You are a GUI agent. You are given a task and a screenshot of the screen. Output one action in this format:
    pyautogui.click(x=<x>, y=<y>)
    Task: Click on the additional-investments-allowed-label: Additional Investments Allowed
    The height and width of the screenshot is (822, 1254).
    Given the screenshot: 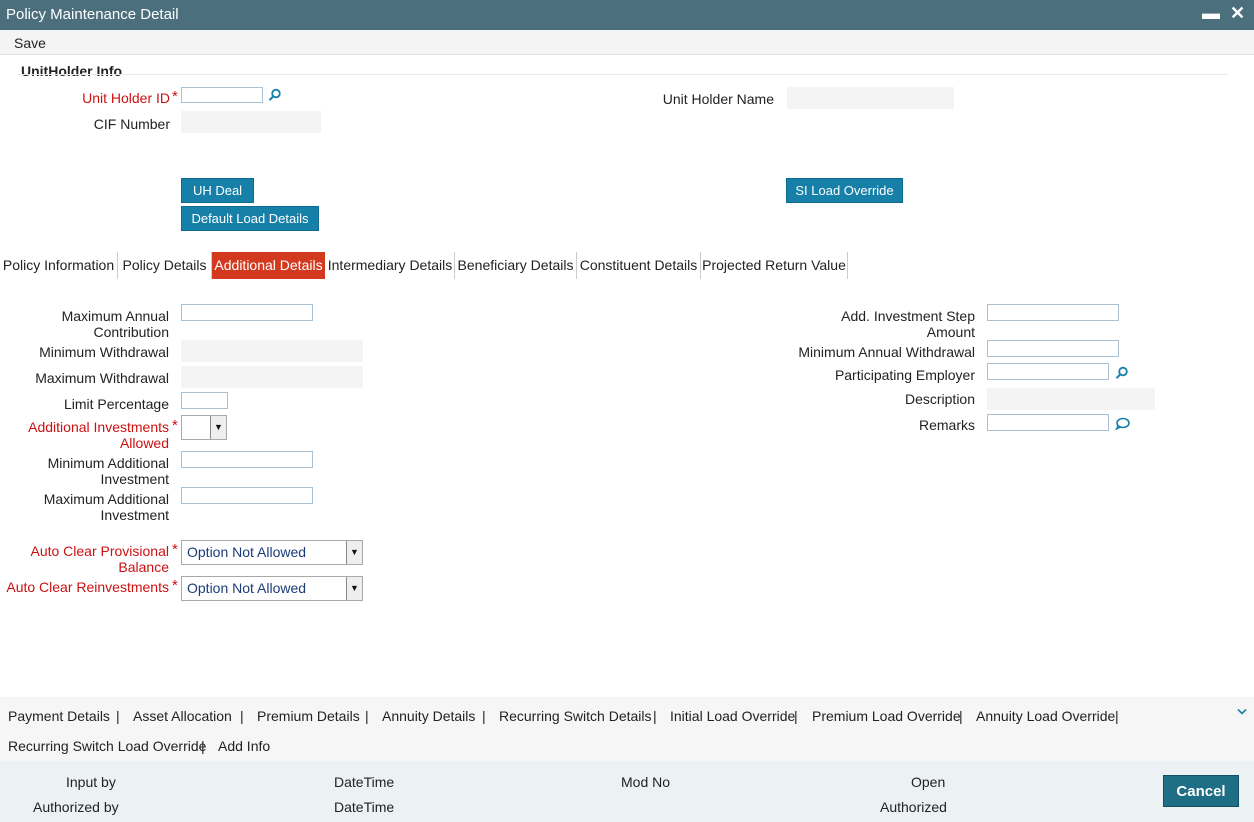 What is the action you would take?
    pyautogui.click(x=98, y=435)
    